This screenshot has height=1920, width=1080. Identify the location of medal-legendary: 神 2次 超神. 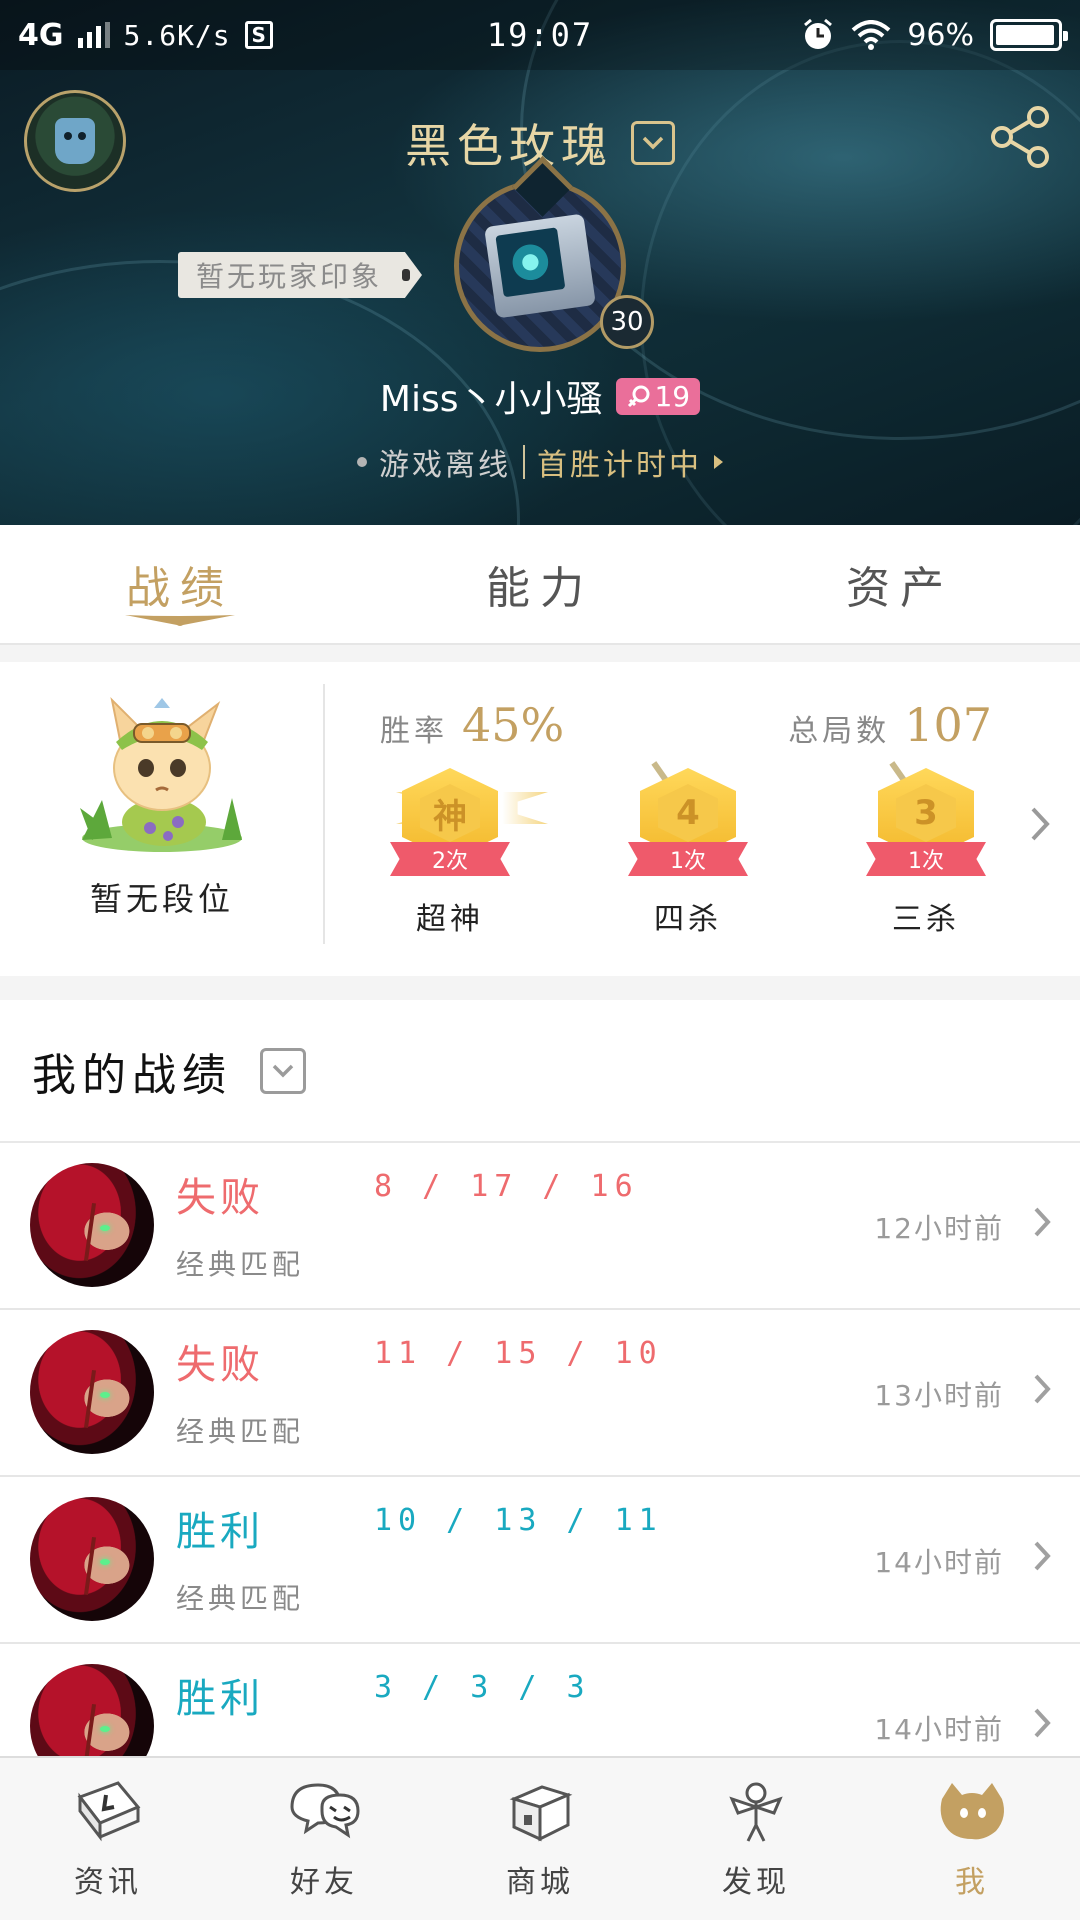
(464, 860).